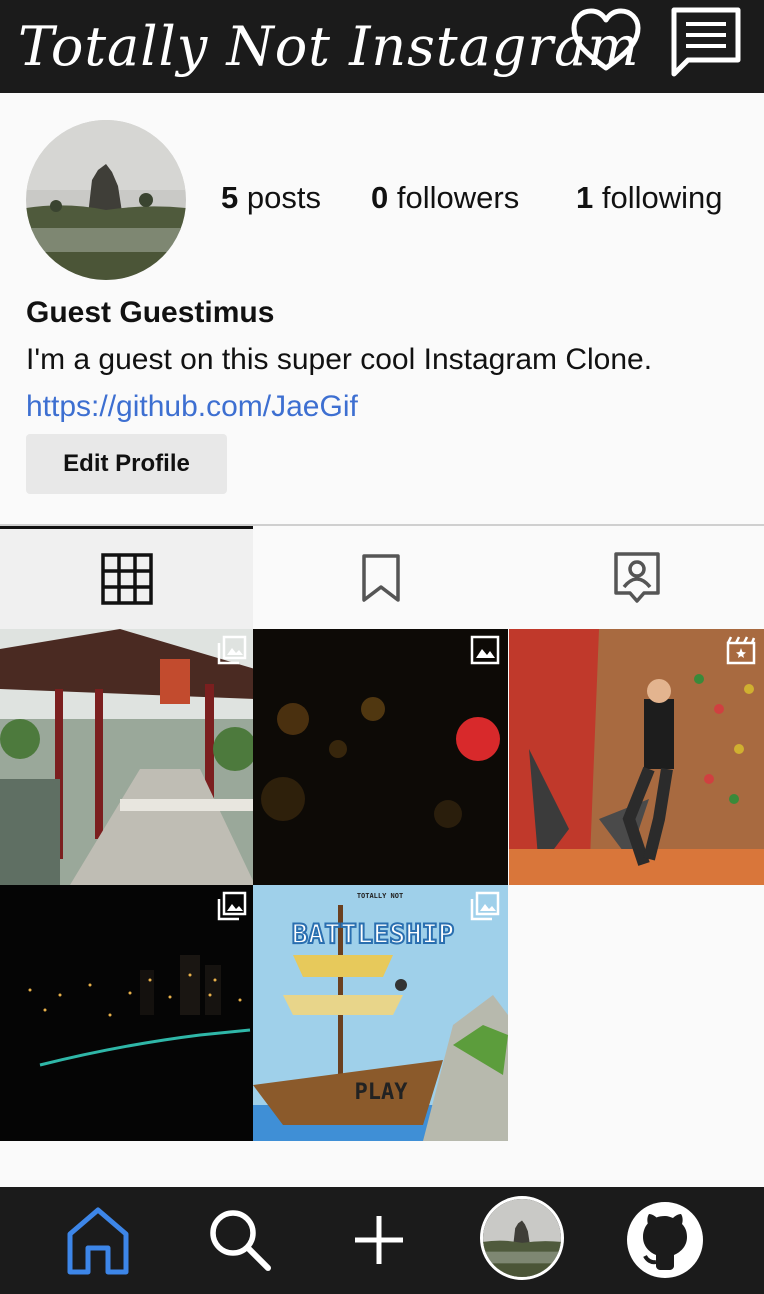 Image resolution: width=764 pixels, height=1294 pixels. I want to click on followers-stat: 0 followers, so click(445, 198).